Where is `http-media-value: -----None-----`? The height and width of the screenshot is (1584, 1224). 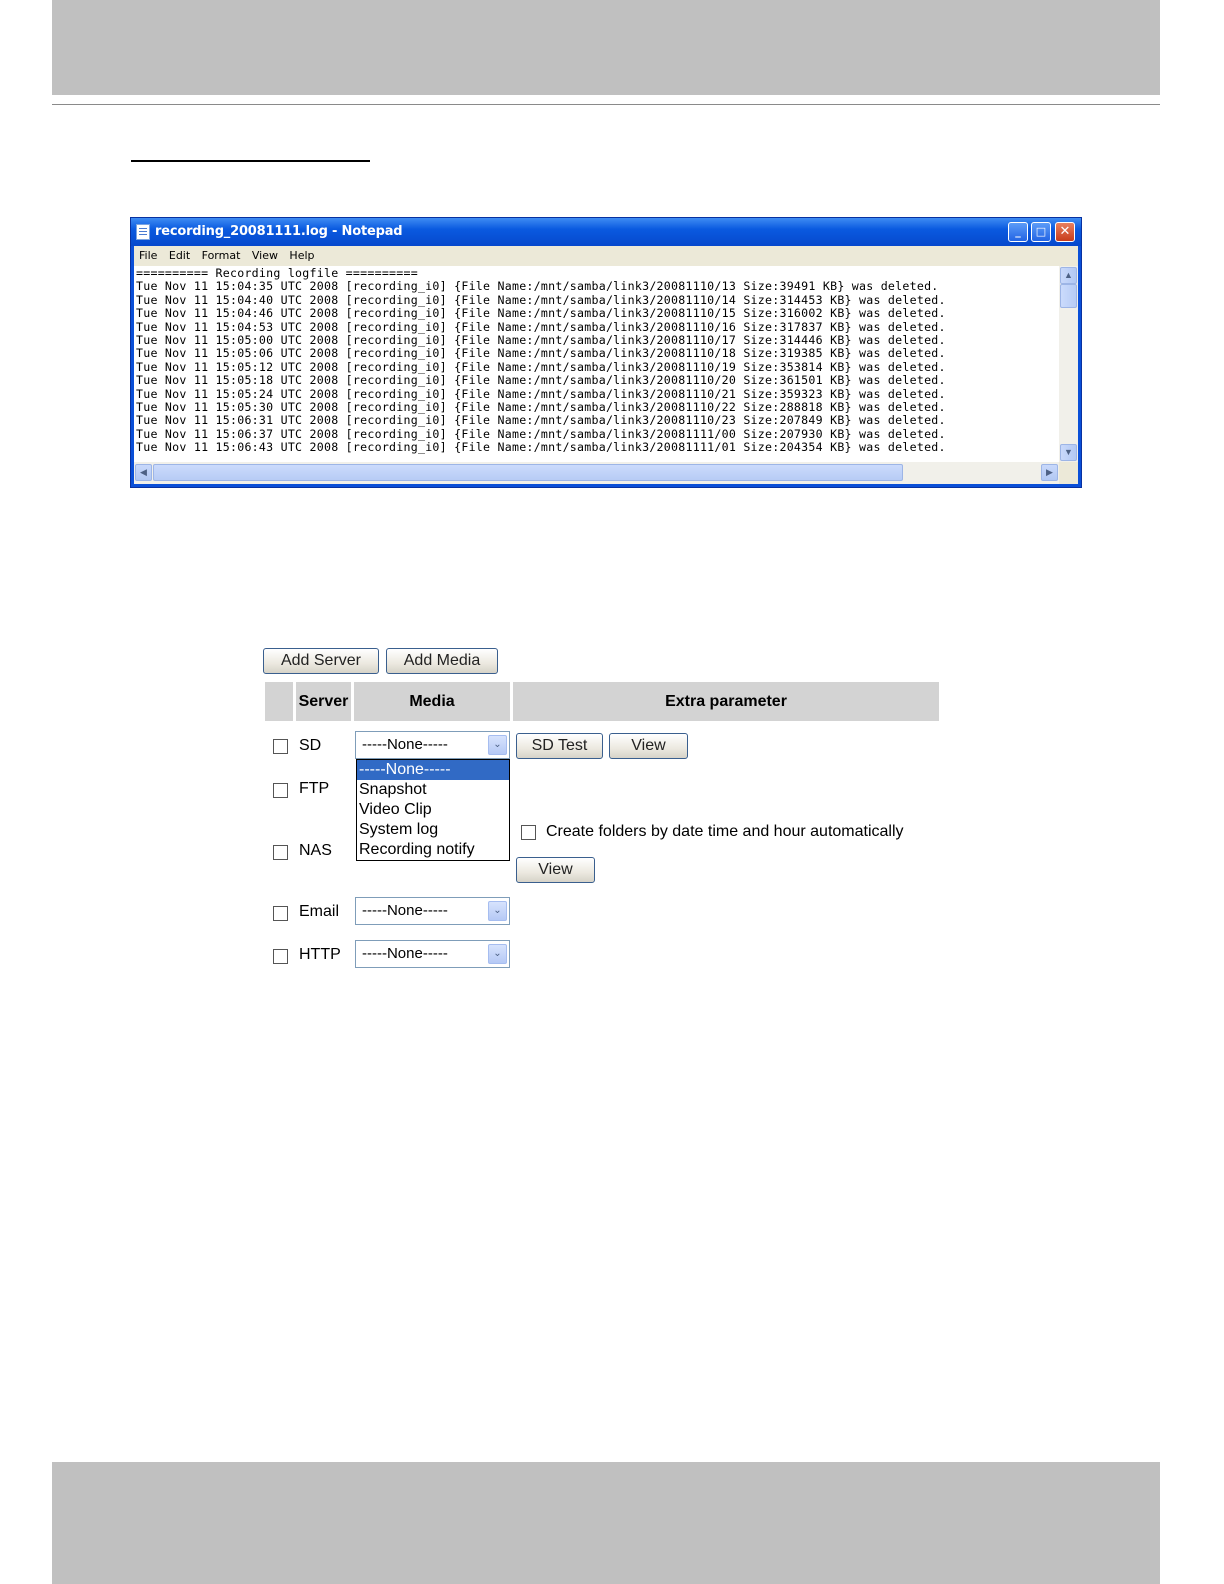
http-media-value: -----None----- is located at coordinates (405, 953).